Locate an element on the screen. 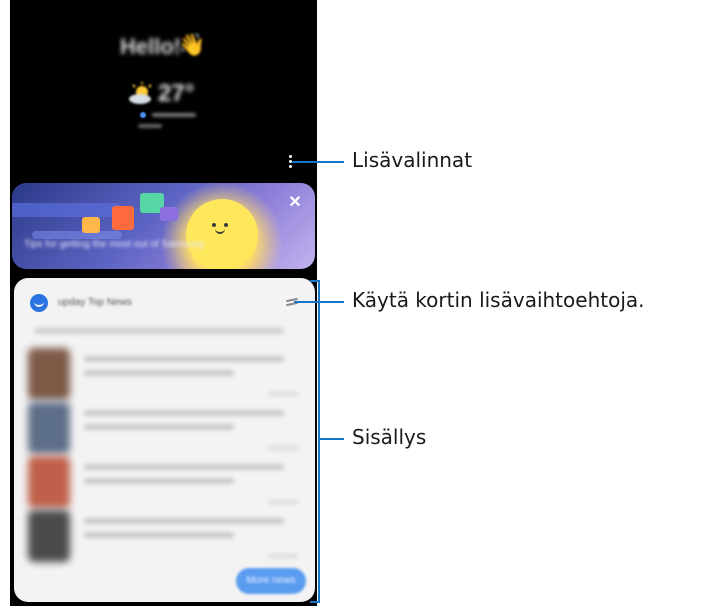 Image resolution: width=703 pixels, height=606 pixels. more-options-callout-line is located at coordinates (318, 162).